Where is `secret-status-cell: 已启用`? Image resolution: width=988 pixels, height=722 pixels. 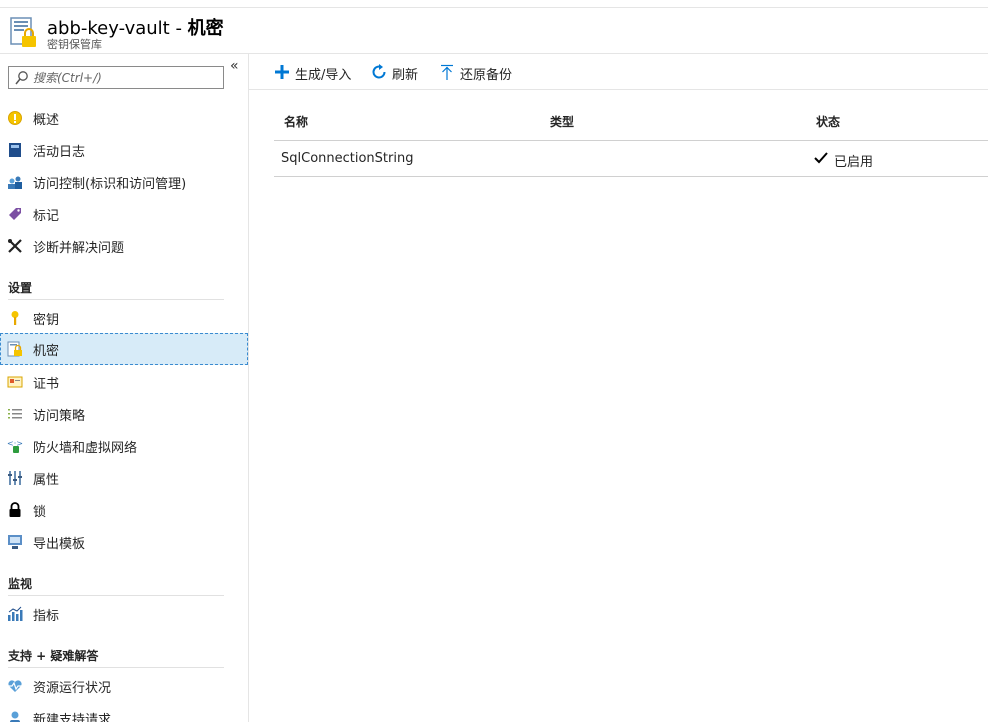 secret-status-cell: 已启用 is located at coordinates (854, 162).